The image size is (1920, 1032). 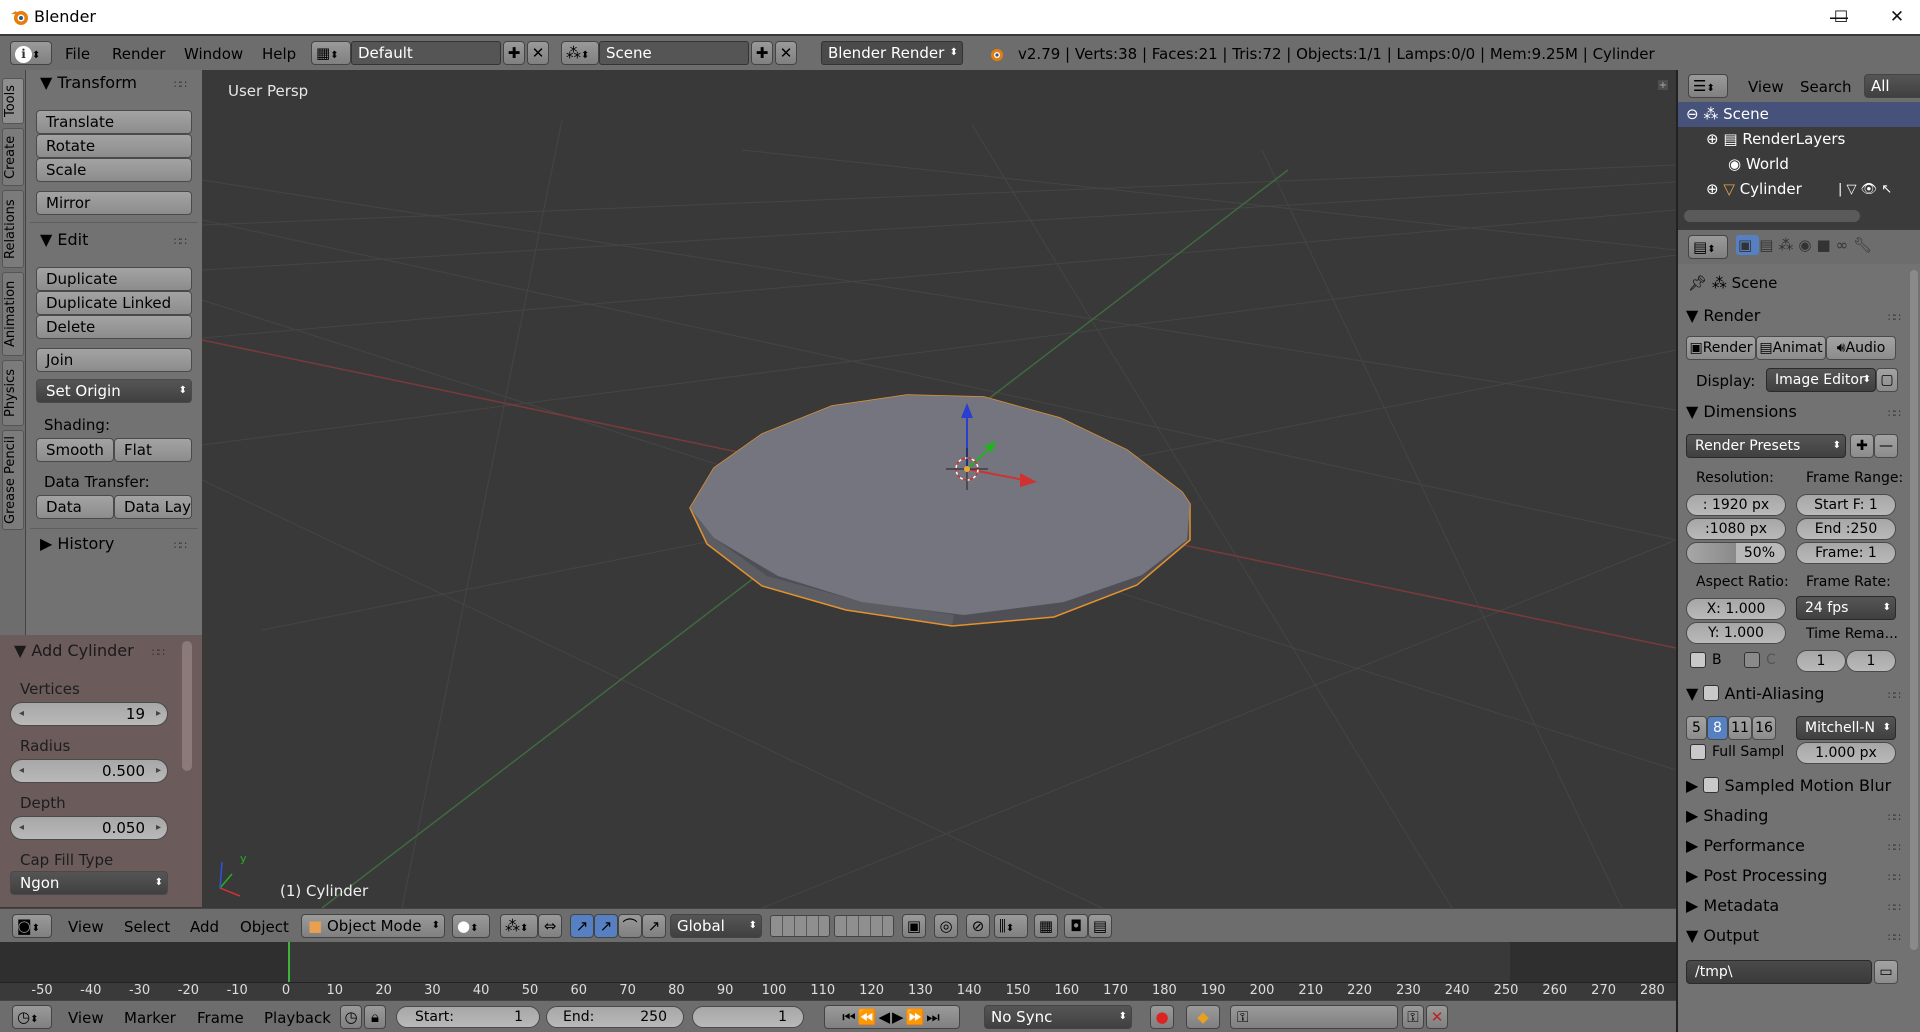 What do you see at coordinates (1717, 728) in the screenshot?
I see `aa-samples-8: 8` at bounding box center [1717, 728].